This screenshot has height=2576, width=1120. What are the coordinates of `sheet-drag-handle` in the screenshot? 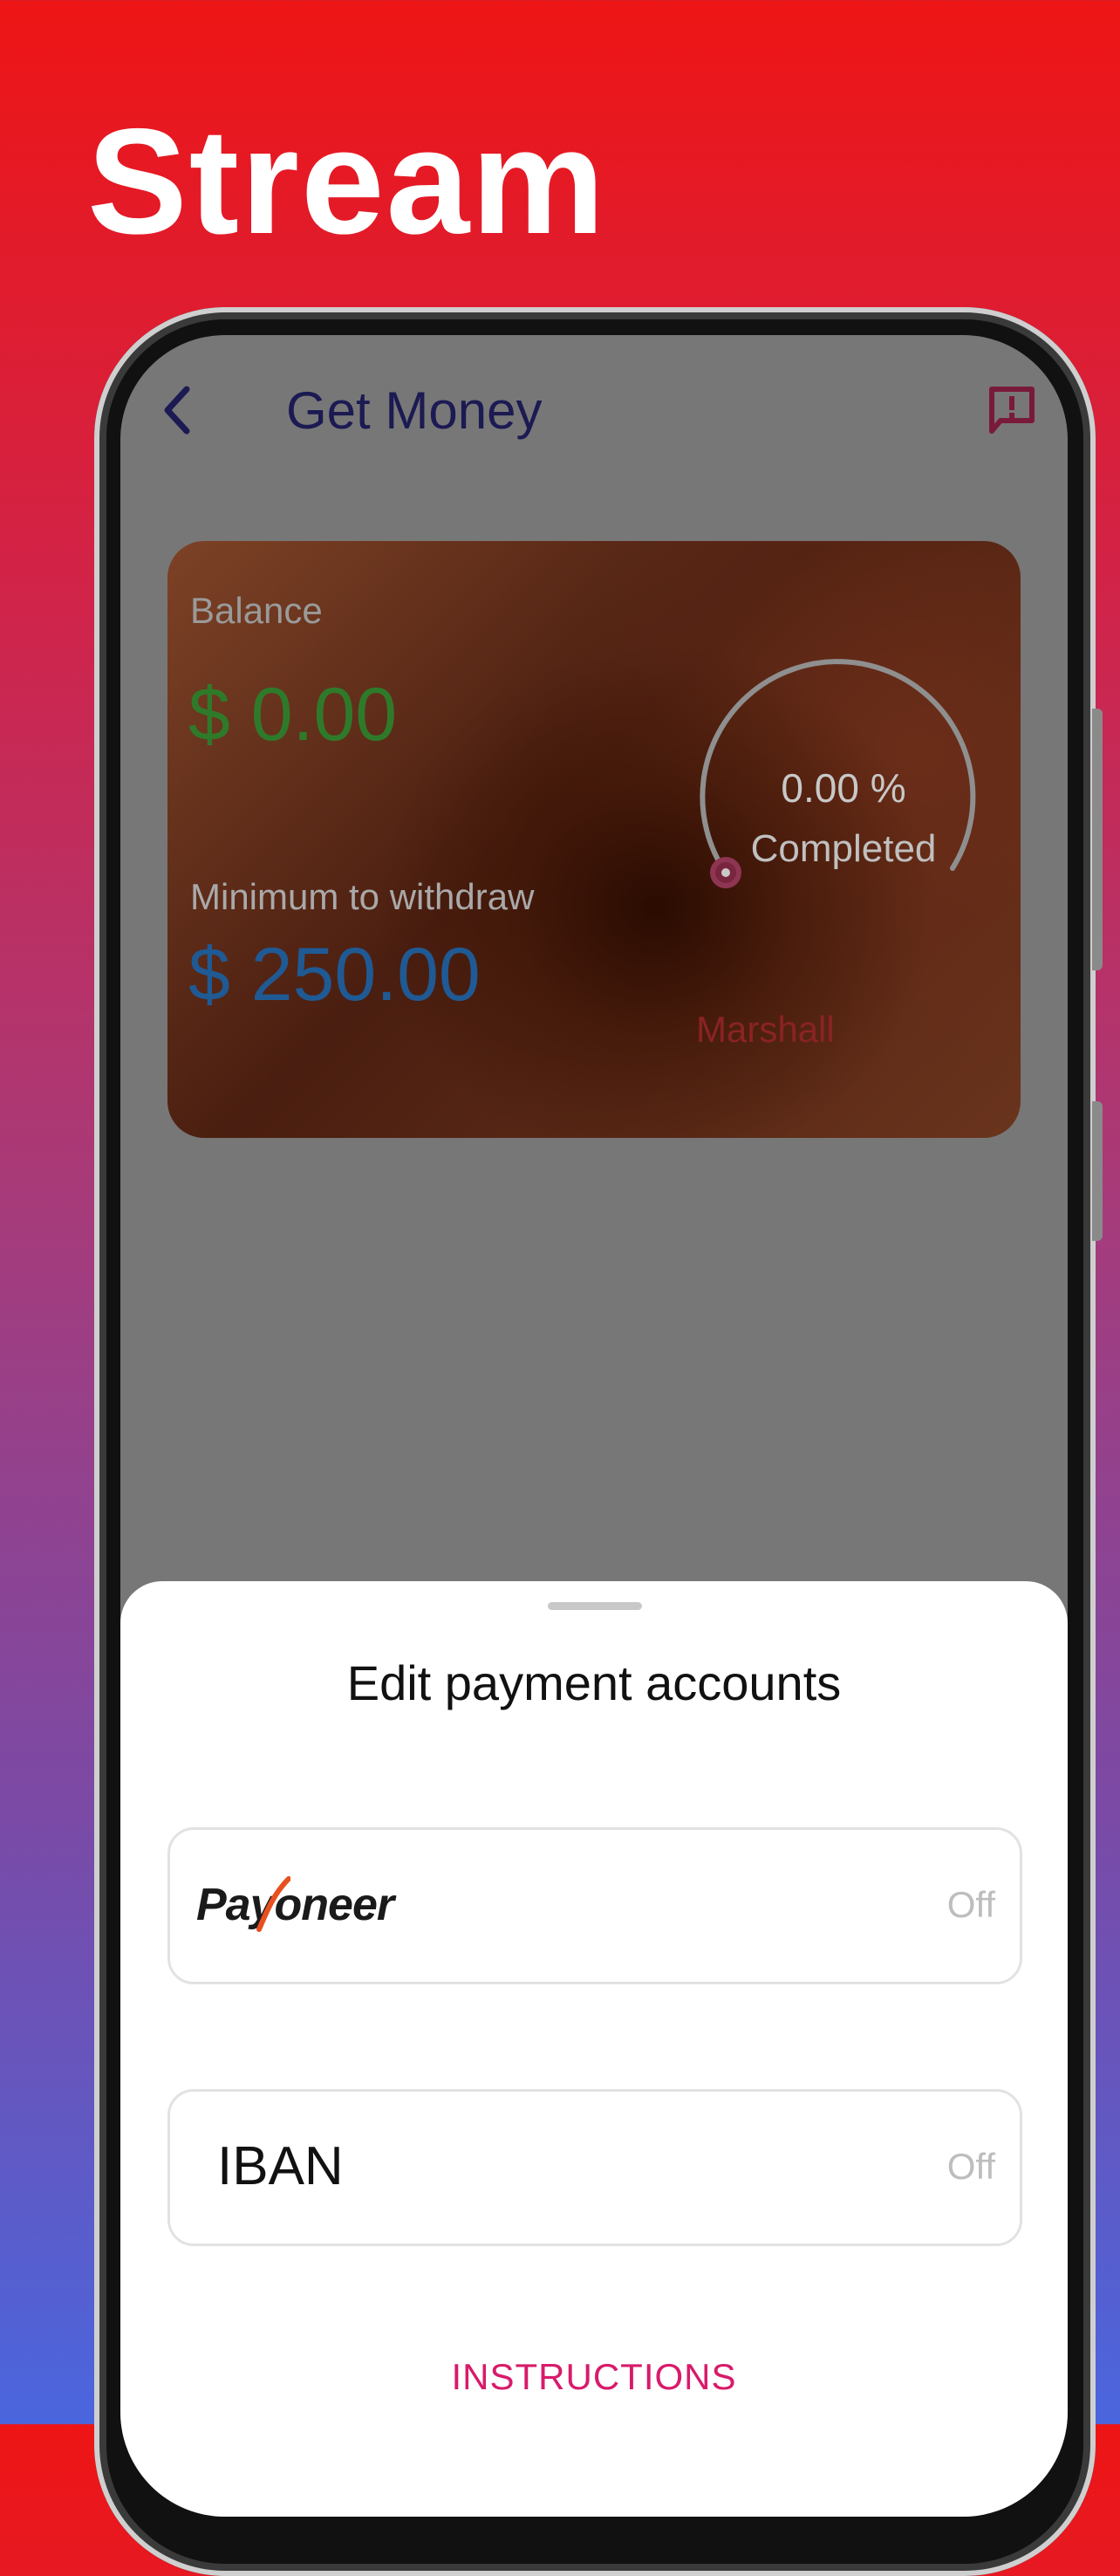 It's located at (595, 1606).